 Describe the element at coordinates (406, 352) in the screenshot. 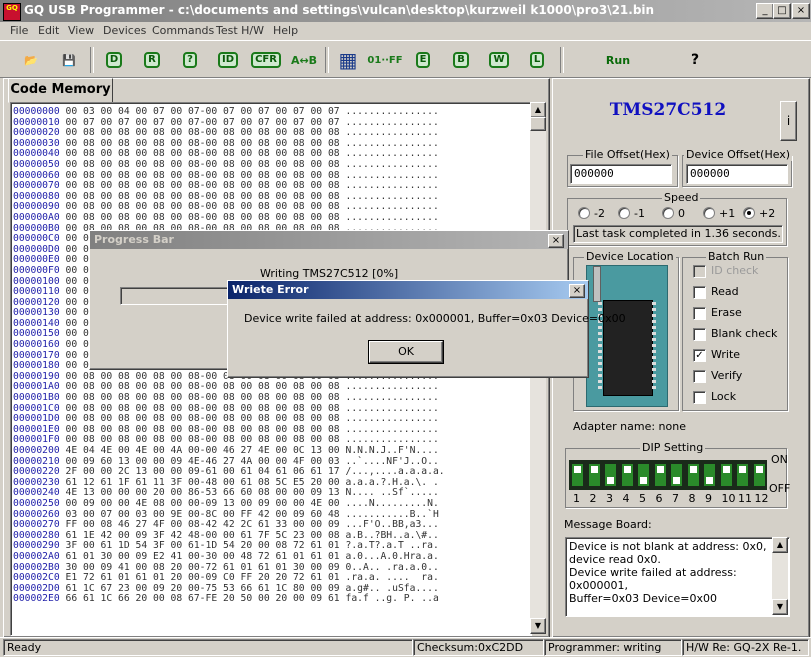

I see `ok-button: OK` at that location.